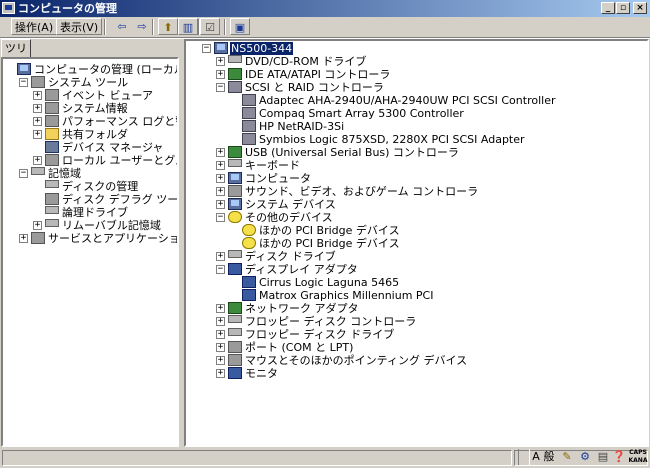 This screenshot has height=468, width=650. I want to click on device-node: − その他のデバイス, so click(416, 217).